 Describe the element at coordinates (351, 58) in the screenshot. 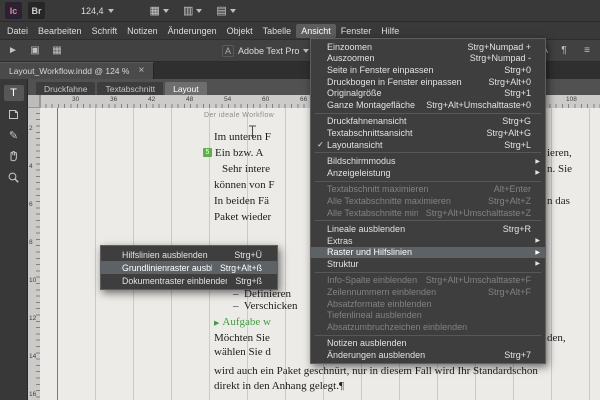

I see `menu-item-label: Auszoomen` at that location.